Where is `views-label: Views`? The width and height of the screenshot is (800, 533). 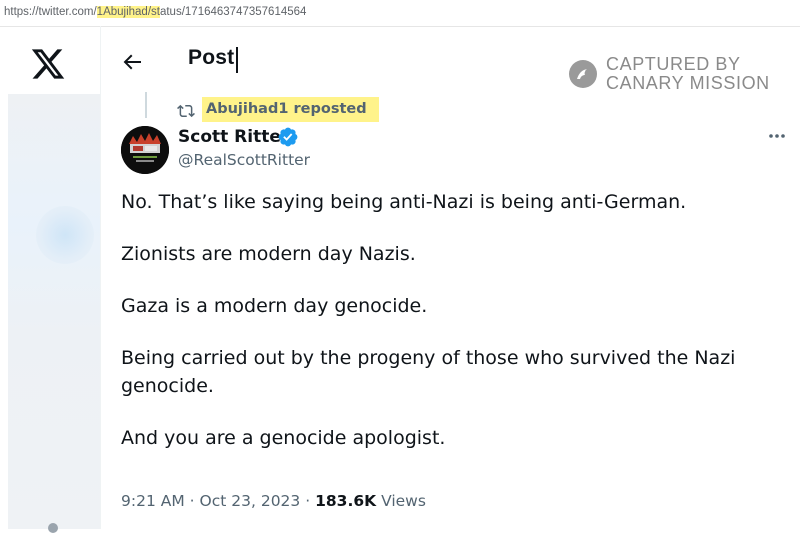 views-label: Views is located at coordinates (403, 501).